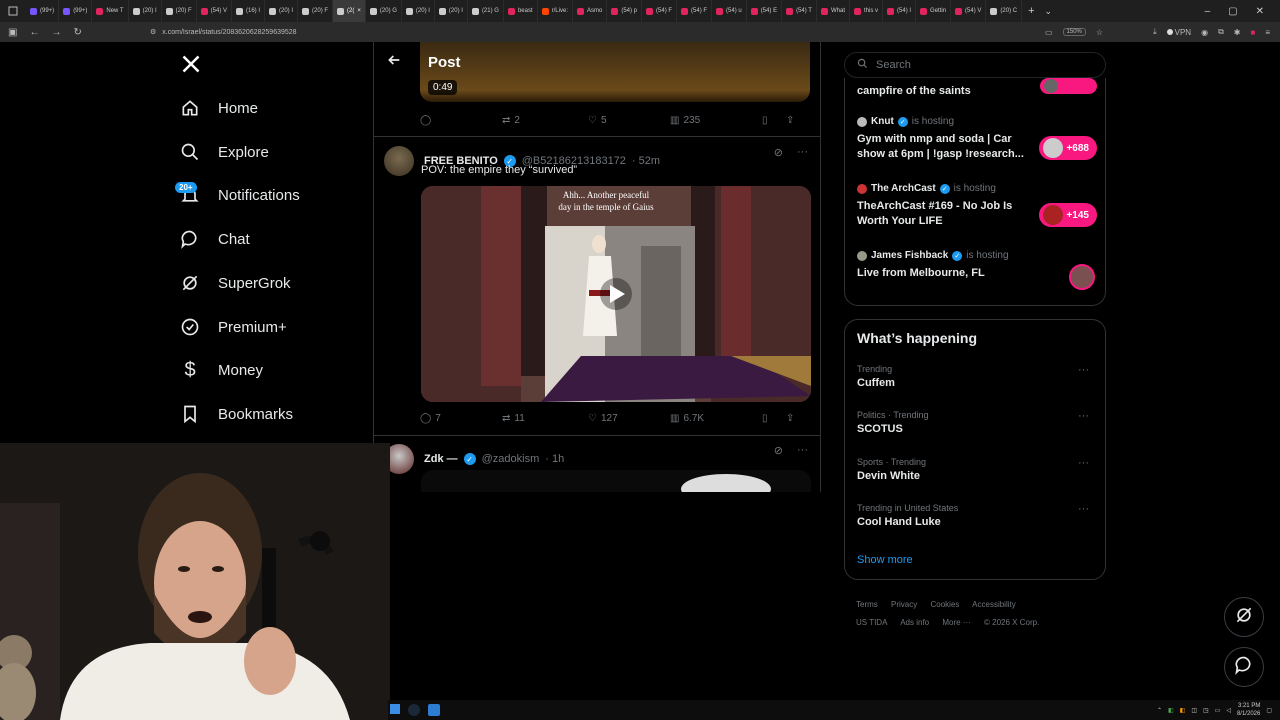 The height and width of the screenshot is (720, 1280). What do you see at coordinates (554, 459) in the screenshot?
I see `tweet-time: · 1h` at bounding box center [554, 459].